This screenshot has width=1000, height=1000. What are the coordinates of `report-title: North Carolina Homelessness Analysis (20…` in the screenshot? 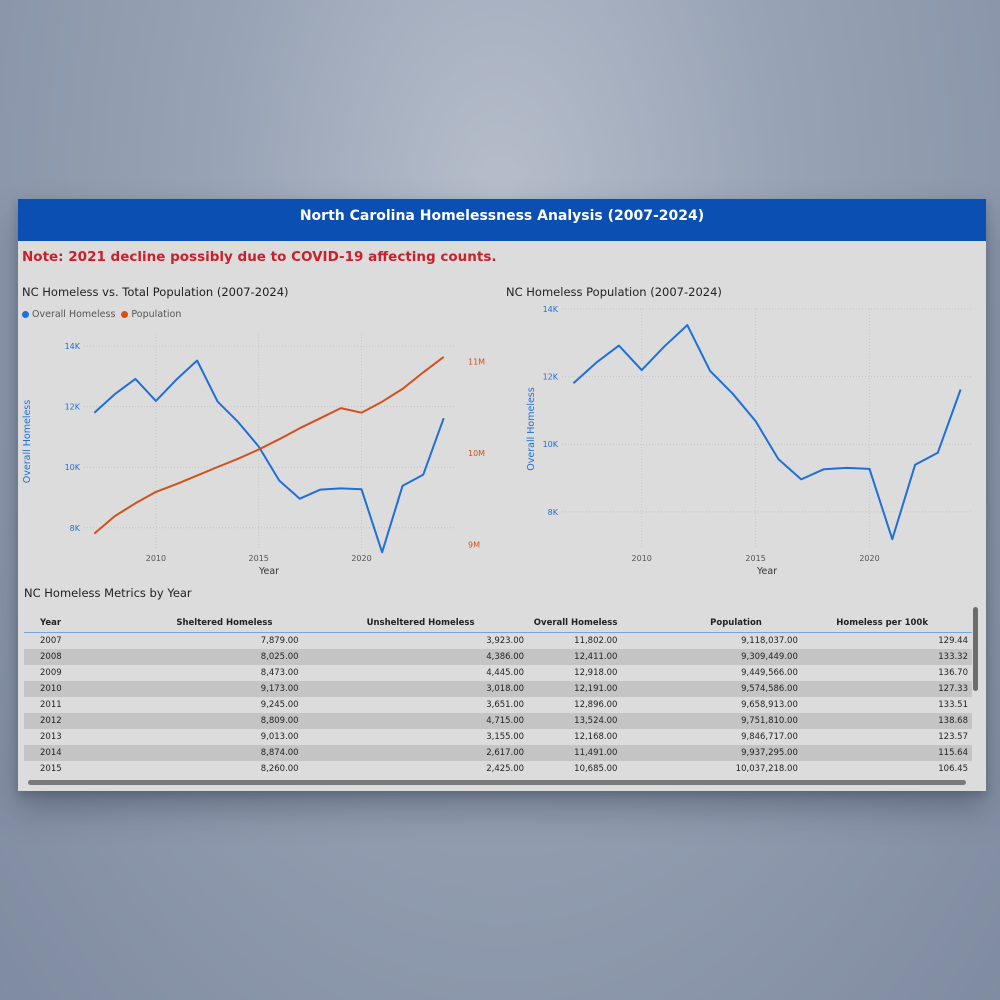 It's located at (502, 216).